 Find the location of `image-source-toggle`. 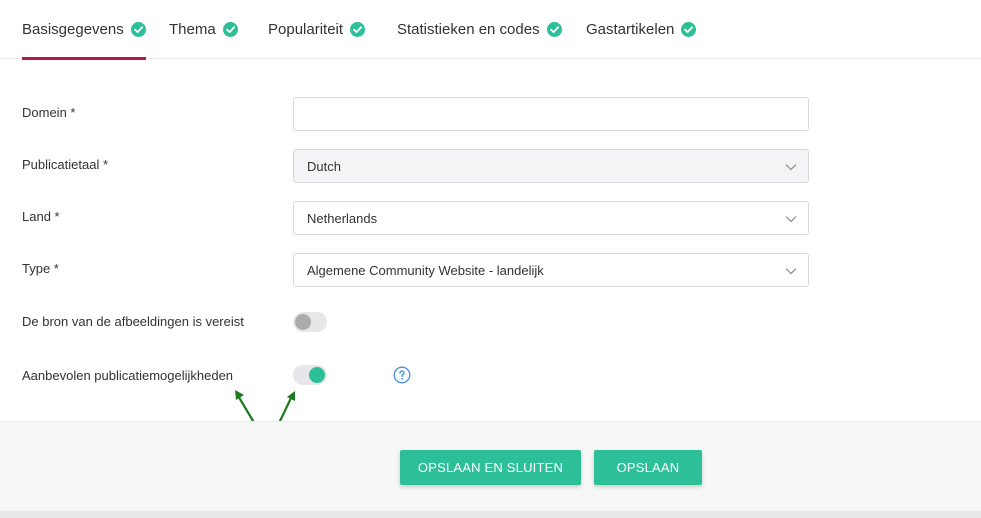

image-source-toggle is located at coordinates (310, 322).